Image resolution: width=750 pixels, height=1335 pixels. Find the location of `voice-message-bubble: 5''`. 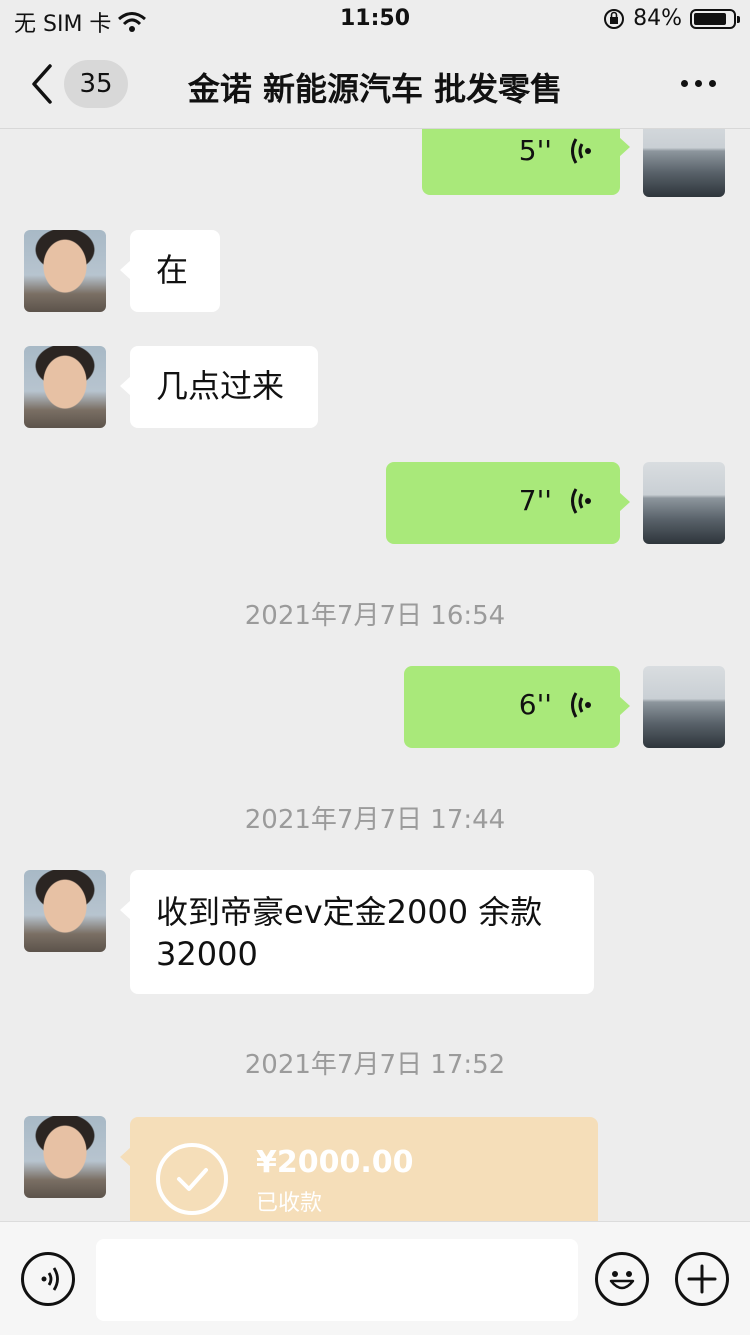

voice-message-bubble: 5'' is located at coordinates (526, 162).